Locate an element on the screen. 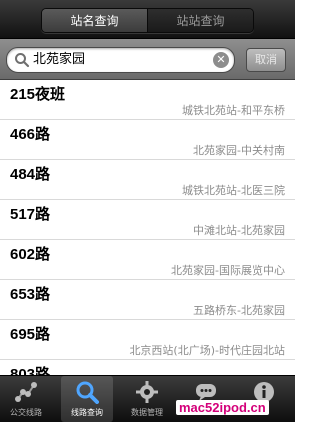  route-name: 484路 is located at coordinates (30, 174).